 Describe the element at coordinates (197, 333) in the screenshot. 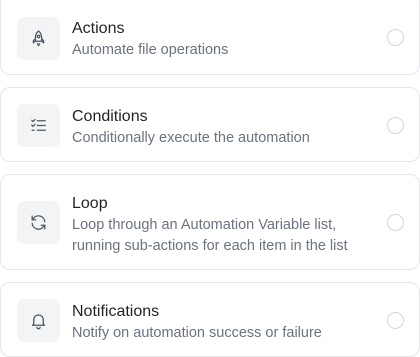

I see `option-description: Notify on automation success or failure` at that location.